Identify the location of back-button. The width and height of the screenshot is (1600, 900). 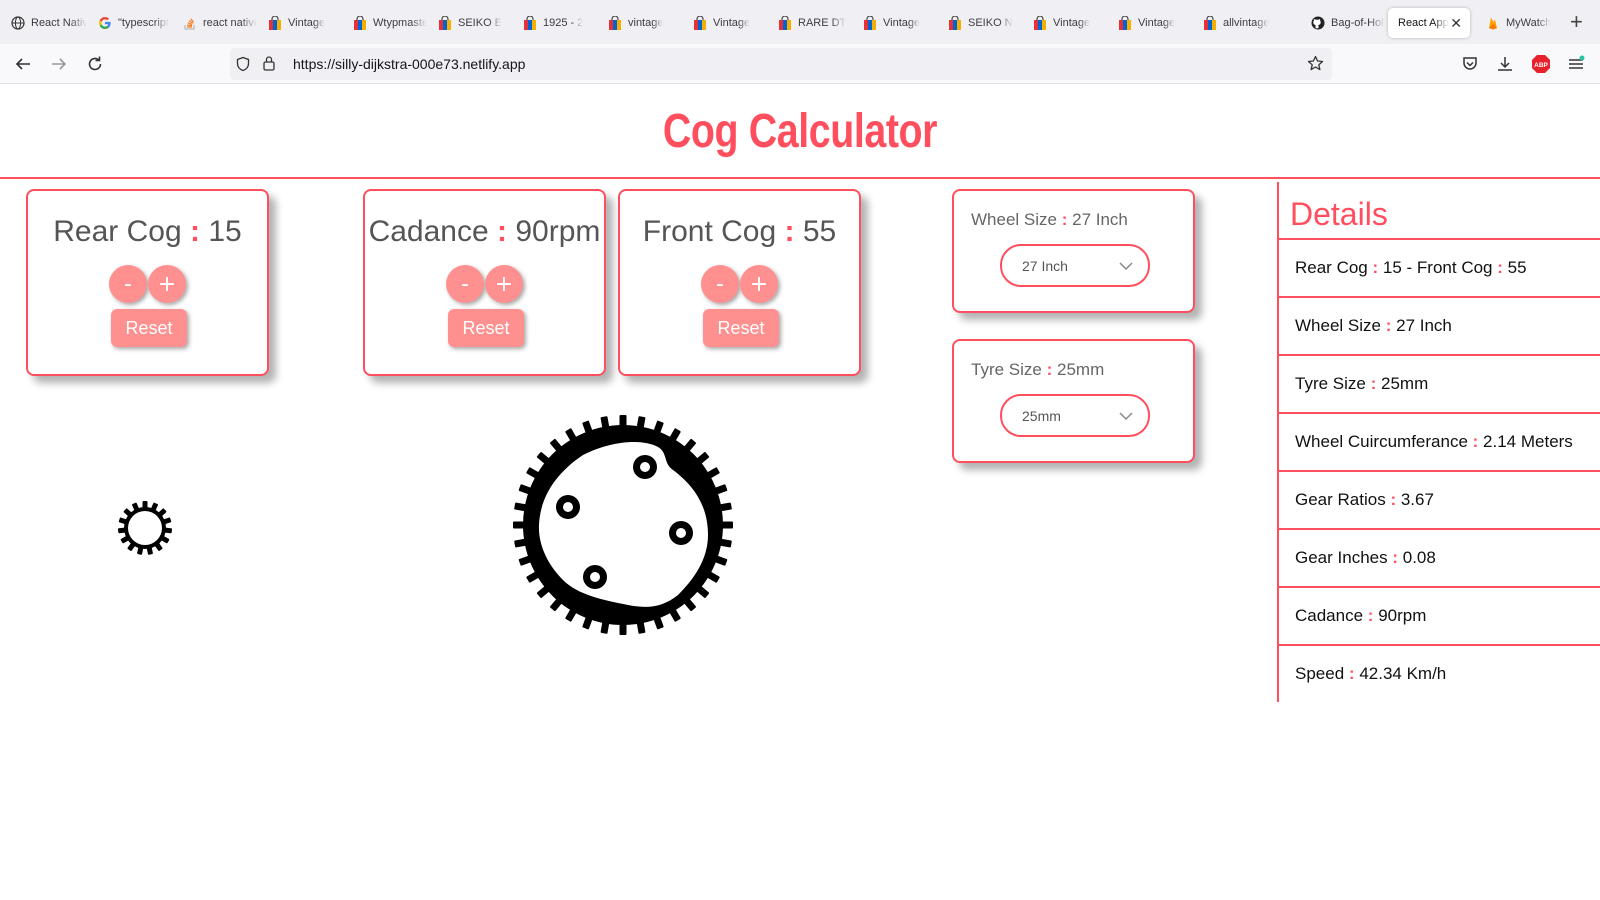
(23, 64).